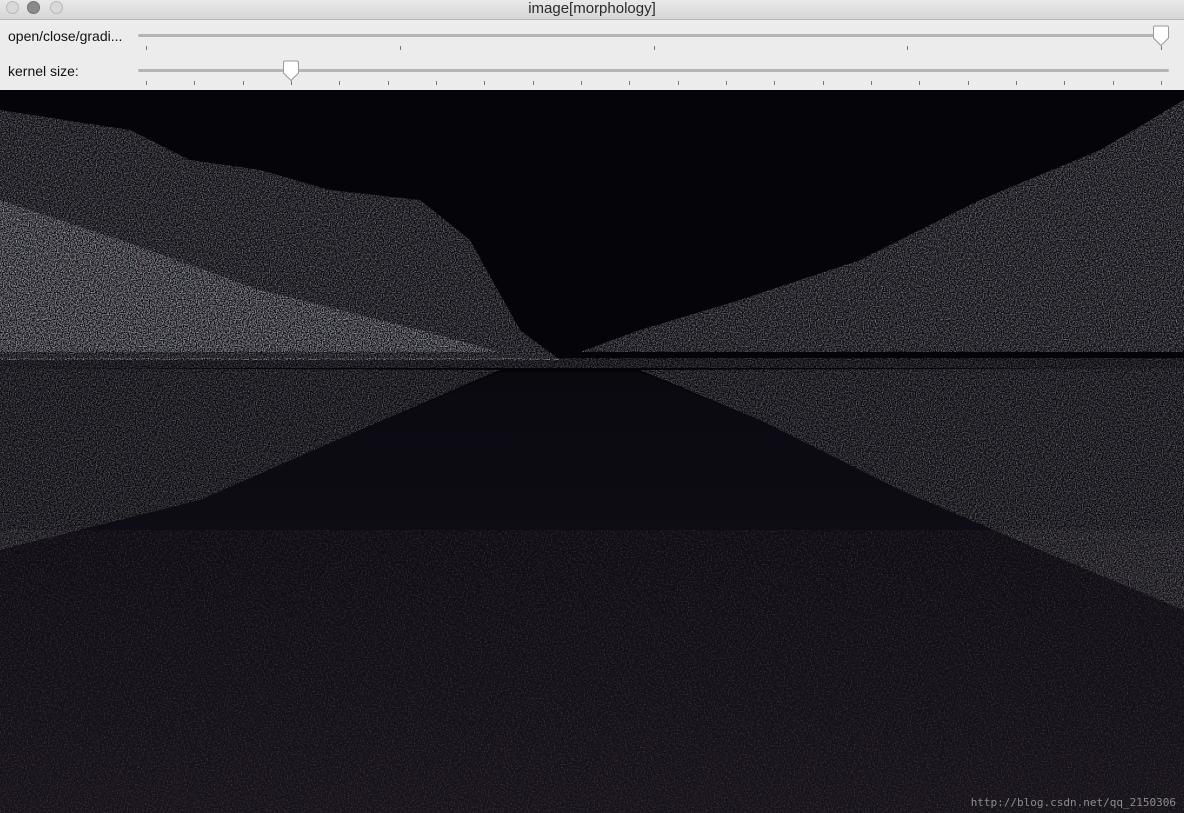 This screenshot has width=1184, height=813. I want to click on slider-track, so click(653, 35).